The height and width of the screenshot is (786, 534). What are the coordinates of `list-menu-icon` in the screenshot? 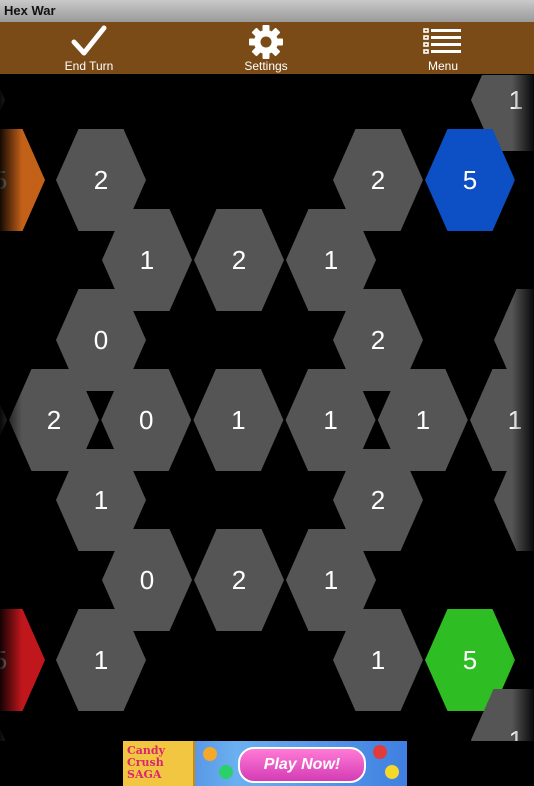 It's located at (442, 41).